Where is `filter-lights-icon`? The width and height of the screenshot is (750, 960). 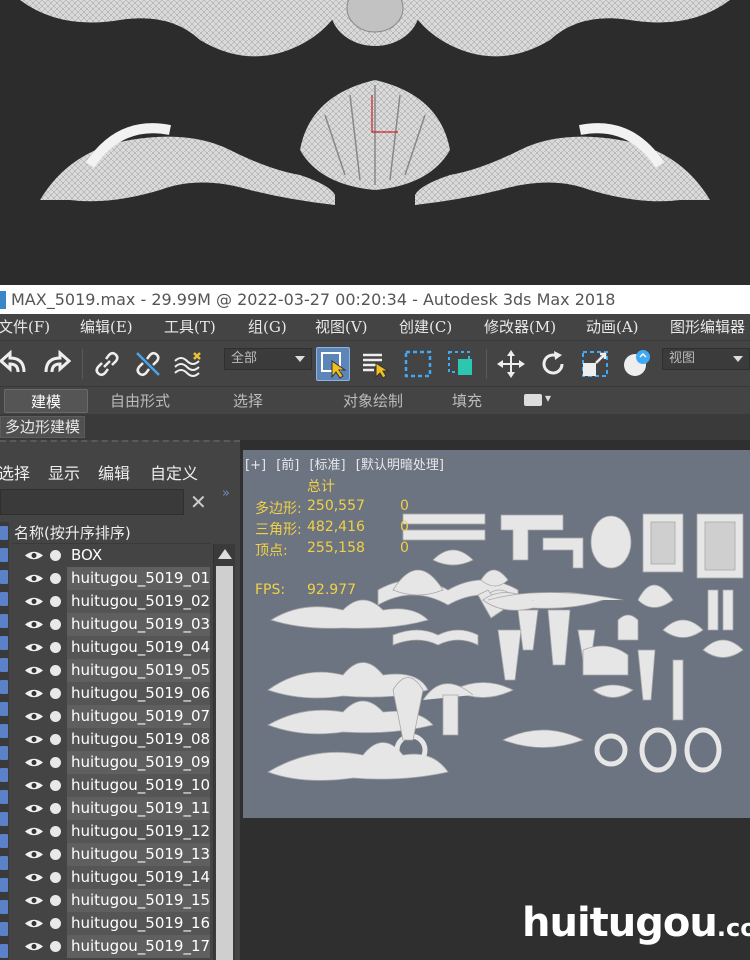
filter-lights-icon is located at coordinates (4, 577).